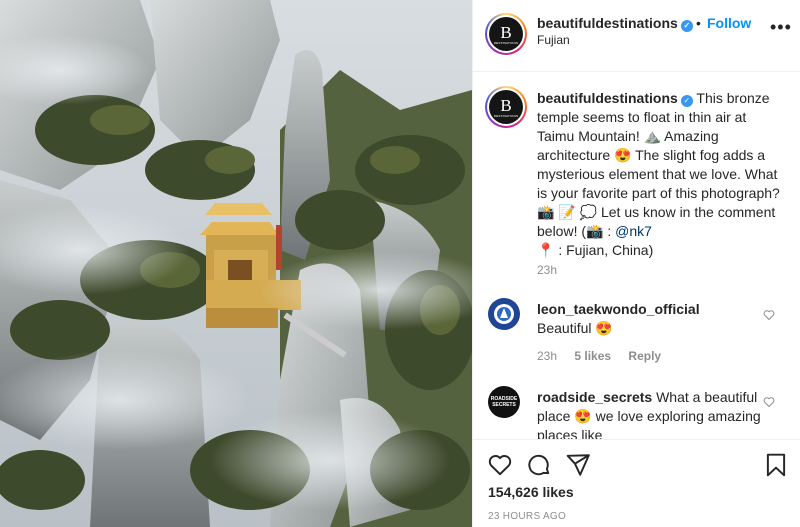 The image size is (800, 527). I want to click on comment-body: Beautiful 😍, so click(575, 328).